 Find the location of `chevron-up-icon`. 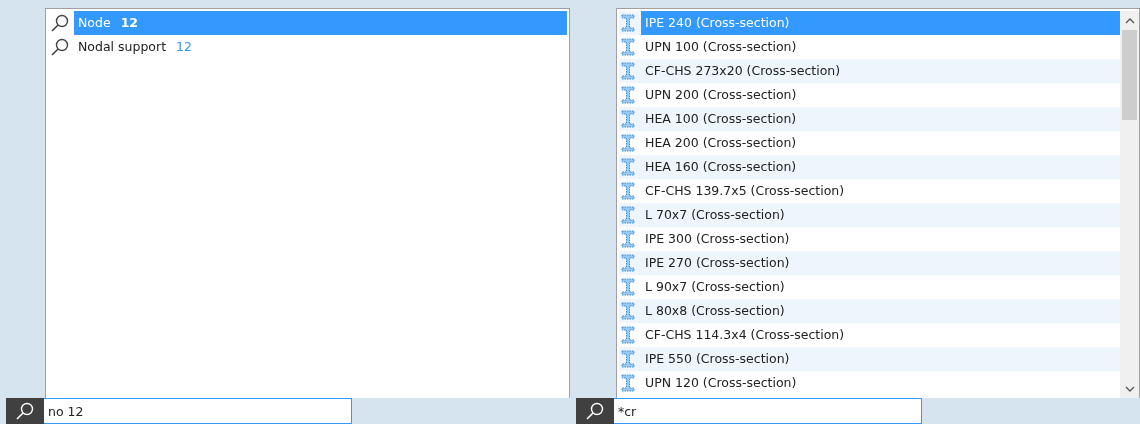

chevron-up-icon is located at coordinates (1129, 20).